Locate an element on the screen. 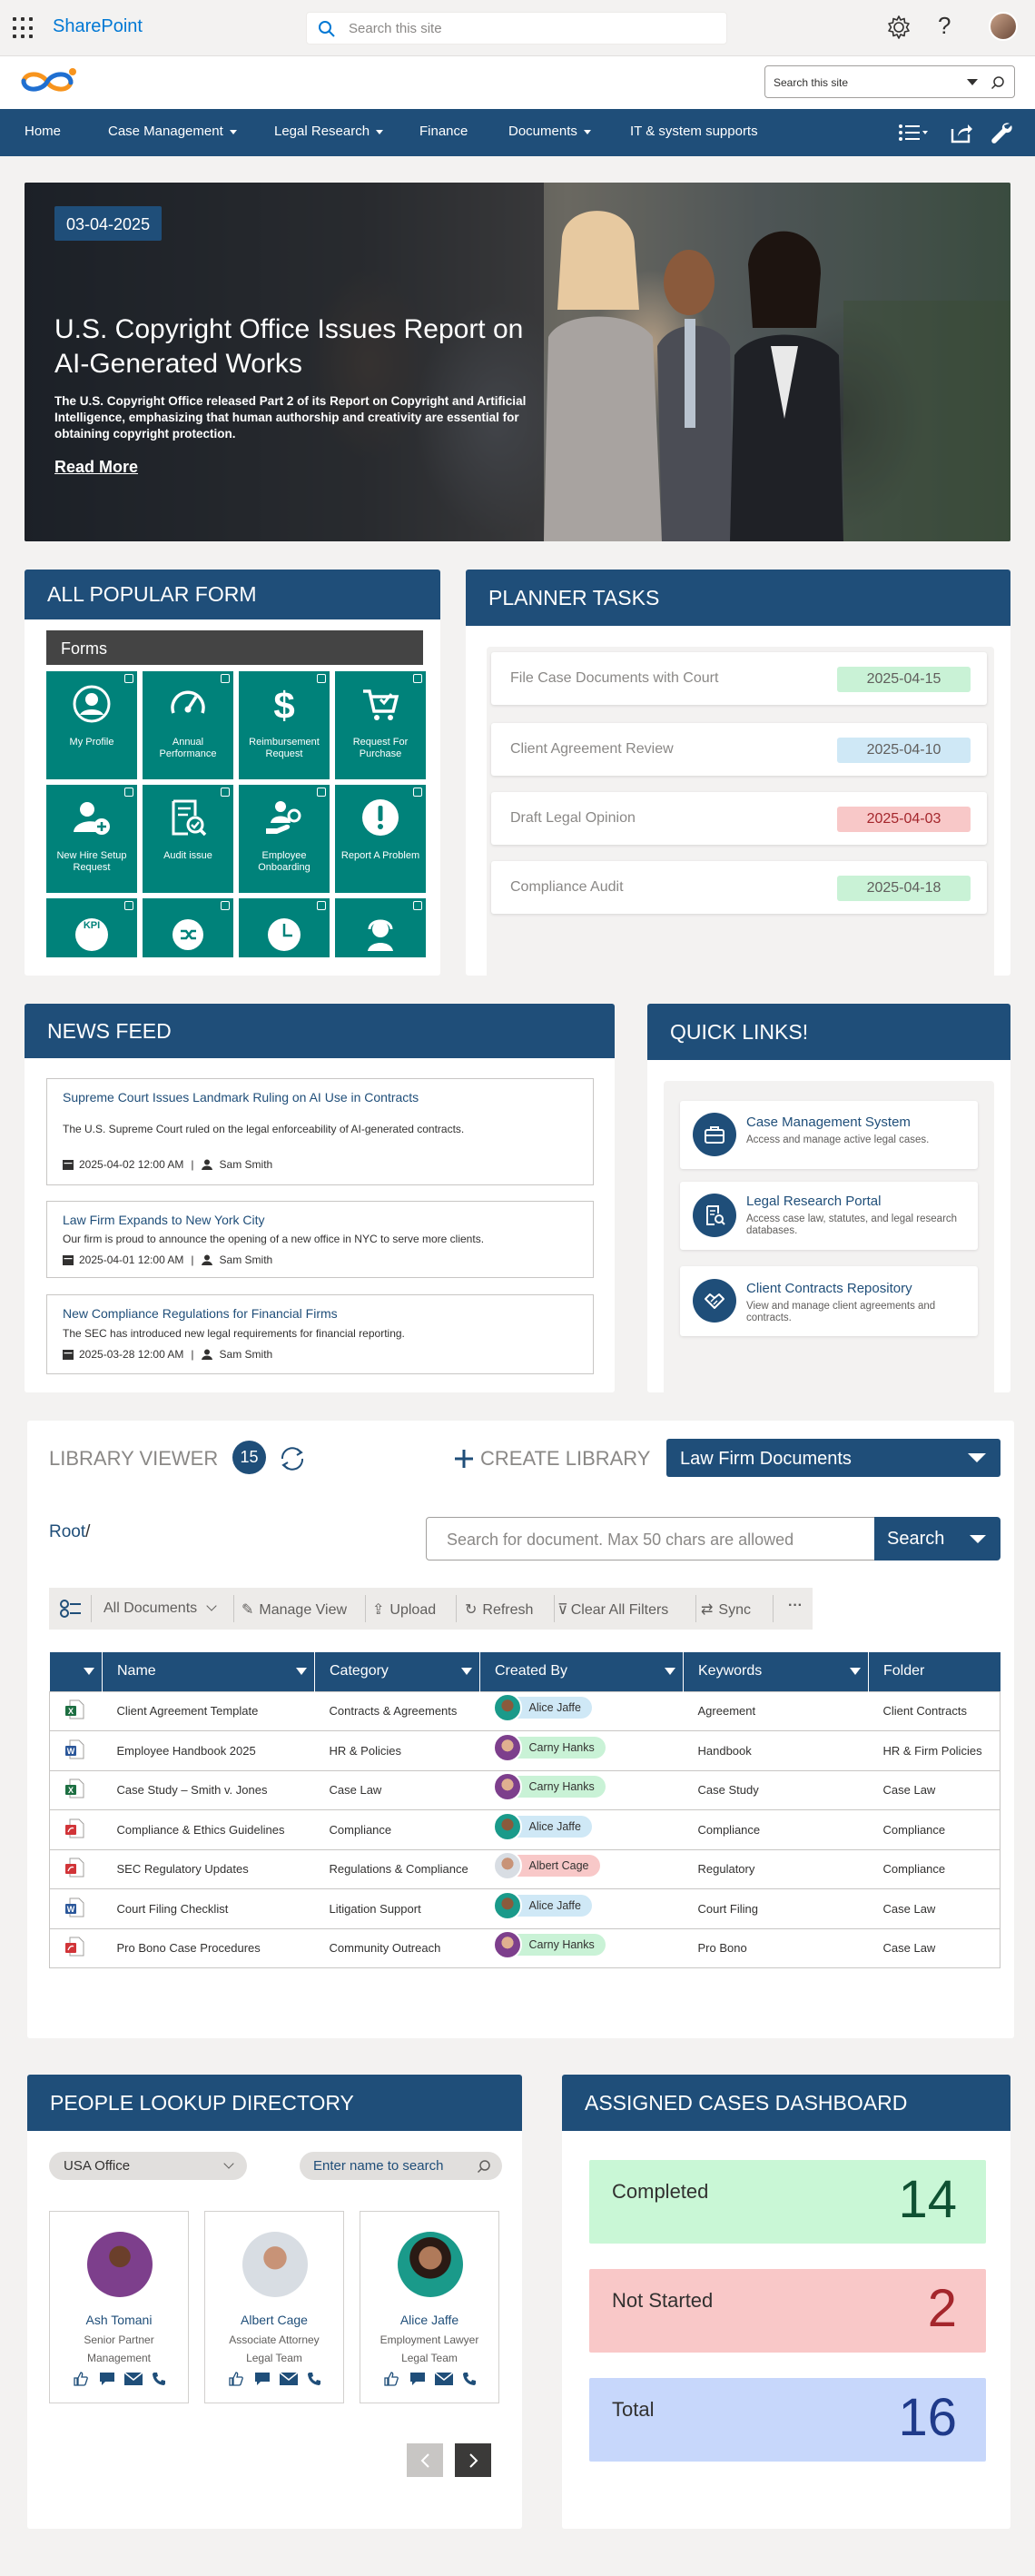 The height and width of the screenshot is (2576, 1035). document-name: SEC Regulatory Updates is located at coordinates (208, 1868).